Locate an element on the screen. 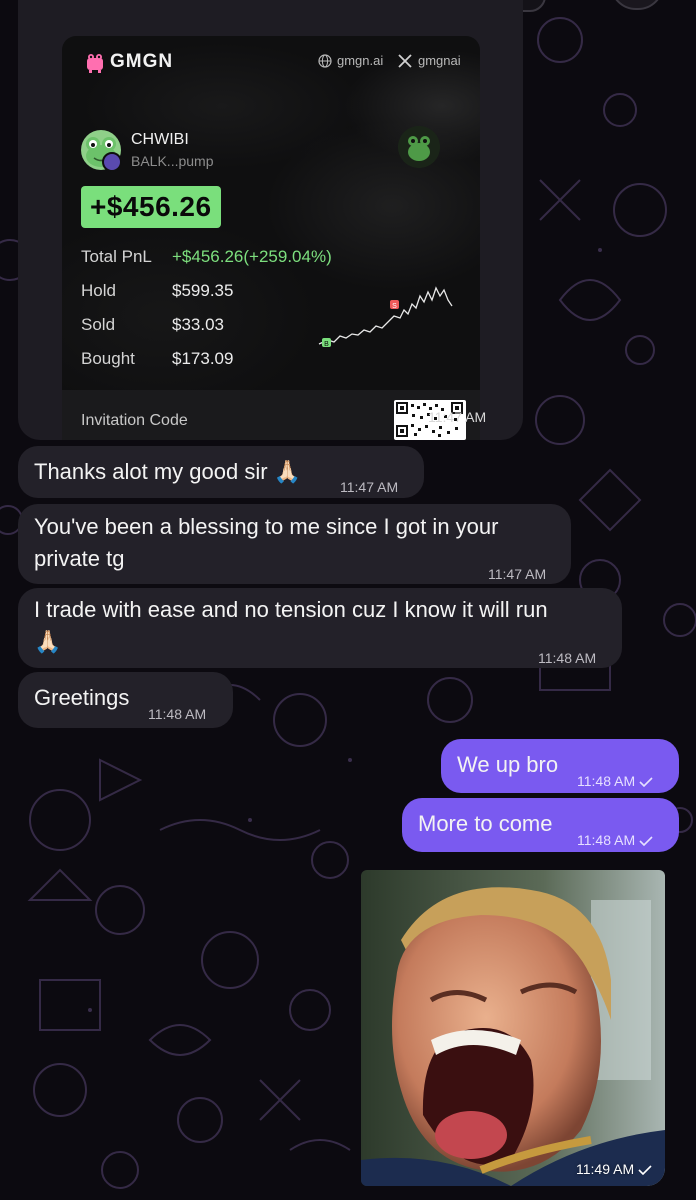 This screenshot has width=696, height=1200. frog-sticker-icon is located at coordinates (419, 147).